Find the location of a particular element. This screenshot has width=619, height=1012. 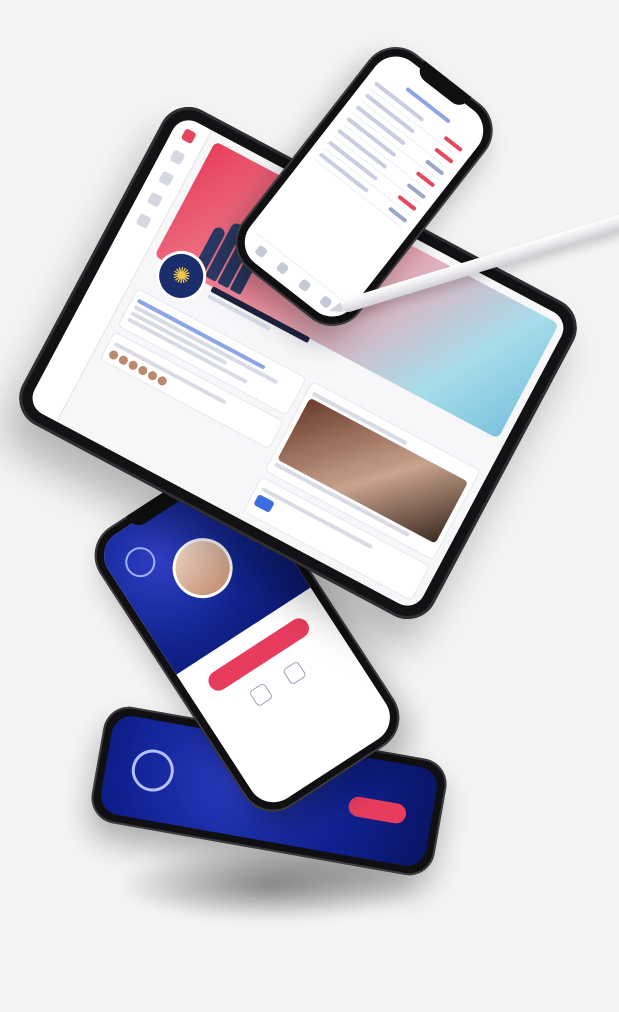

profile-avatar-icon is located at coordinates (202, 568).